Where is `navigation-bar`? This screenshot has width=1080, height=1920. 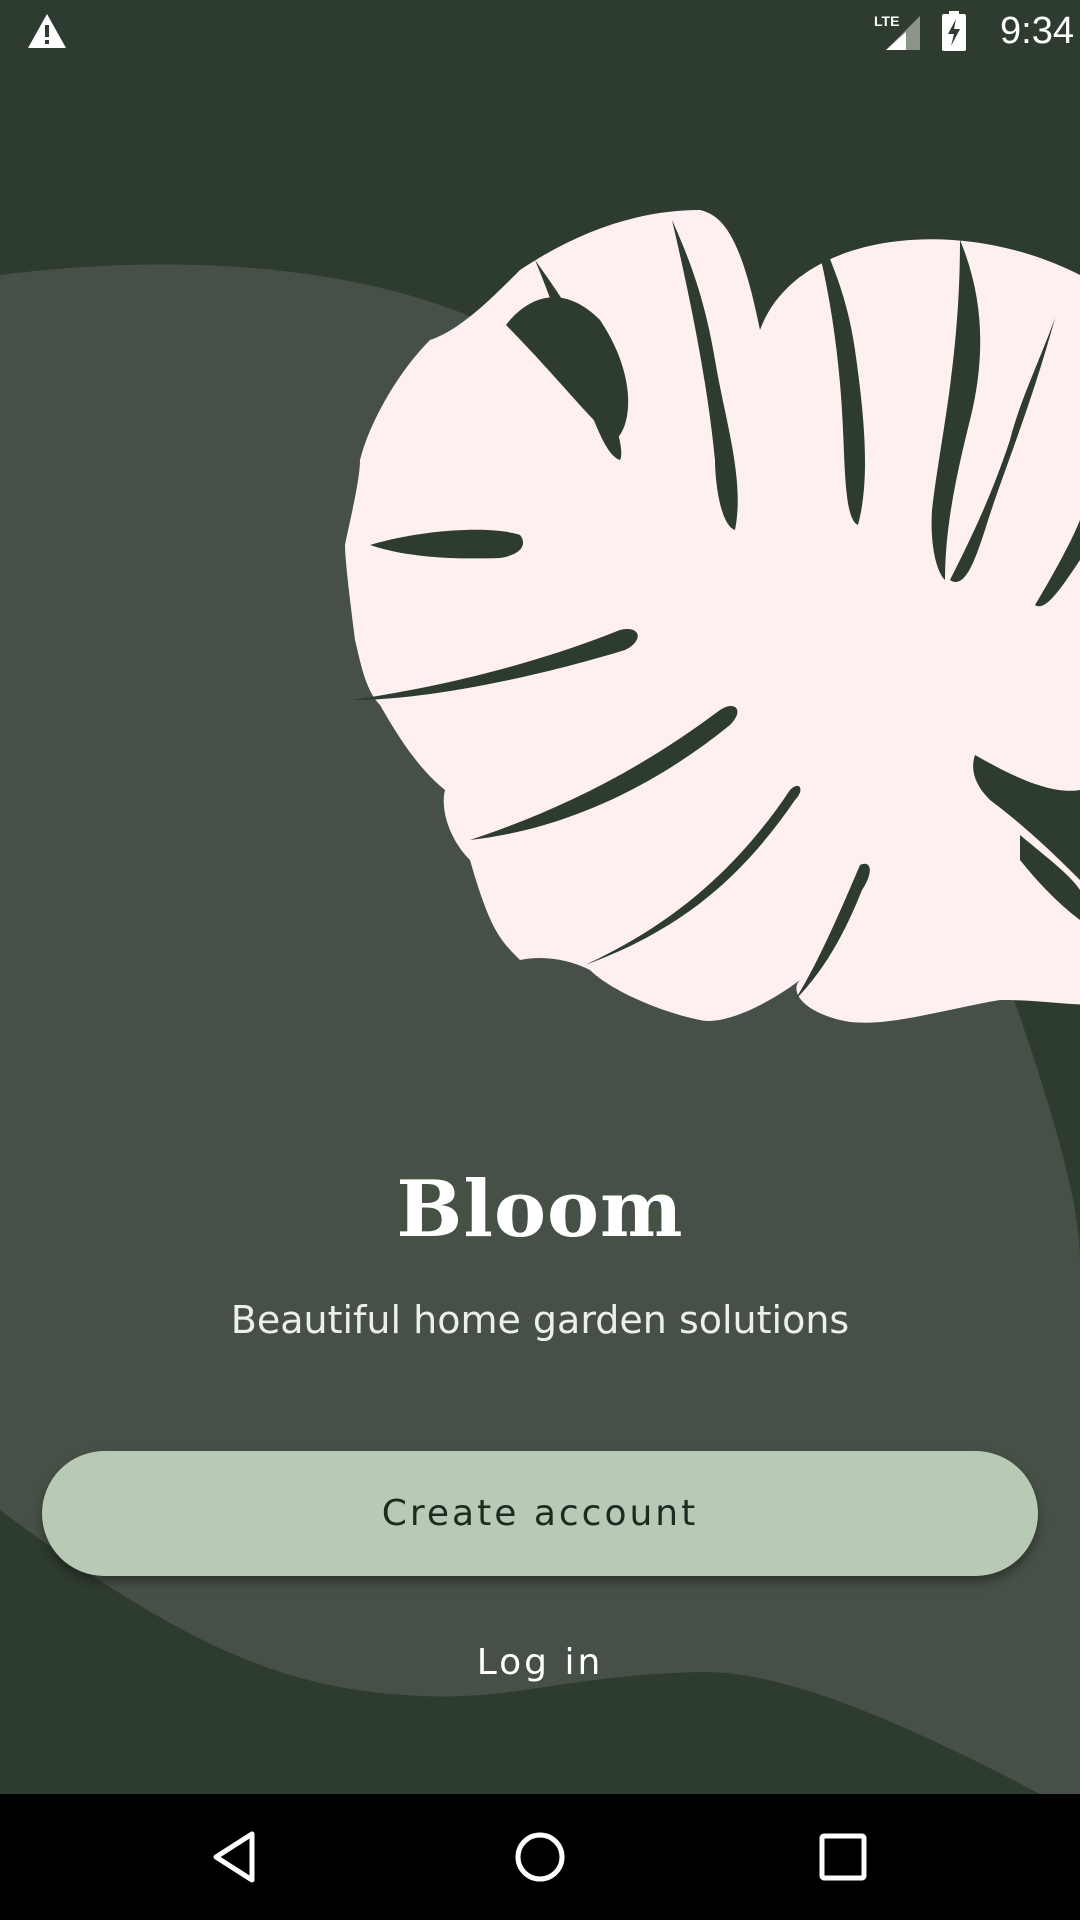
navigation-bar is located at coordinates (540, 1857).